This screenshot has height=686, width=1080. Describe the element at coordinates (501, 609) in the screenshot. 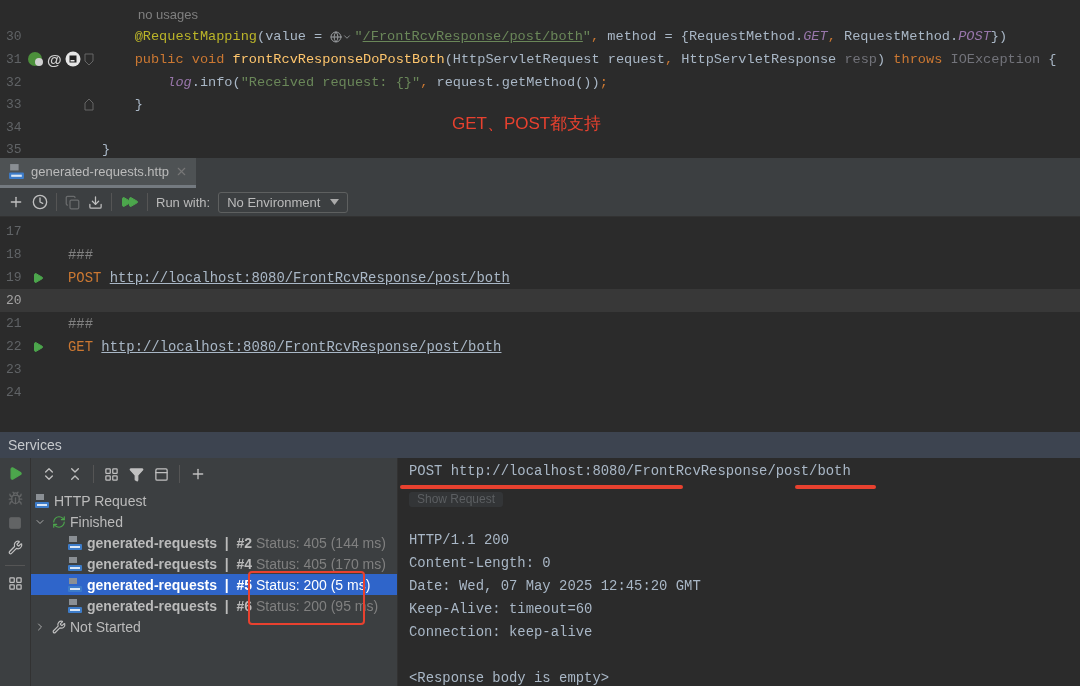

I see `response-header: Keep-Alive: timeout=60` at that location.